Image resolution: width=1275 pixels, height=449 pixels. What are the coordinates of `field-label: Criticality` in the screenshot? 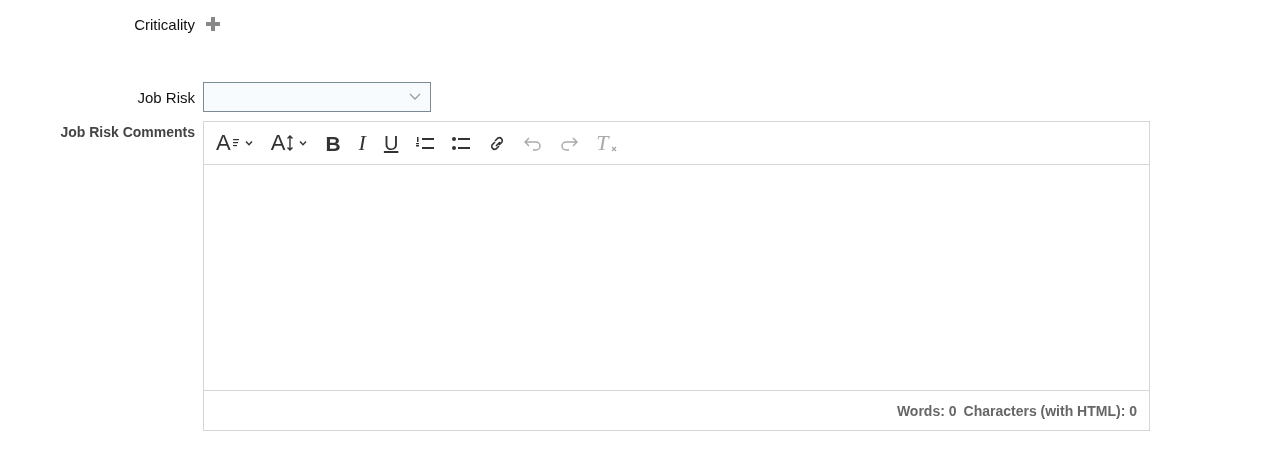 It's located at (164, 24).